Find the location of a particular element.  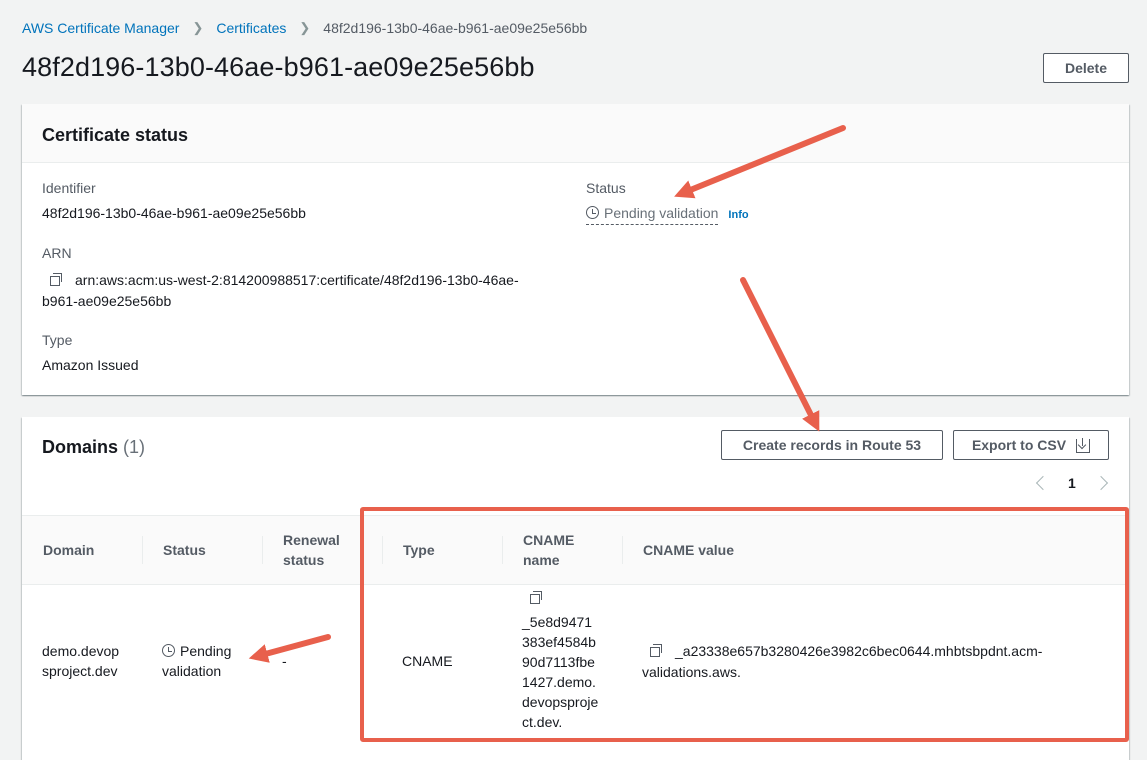

identifier-label: Identifier is located at coordinates (69, 188).